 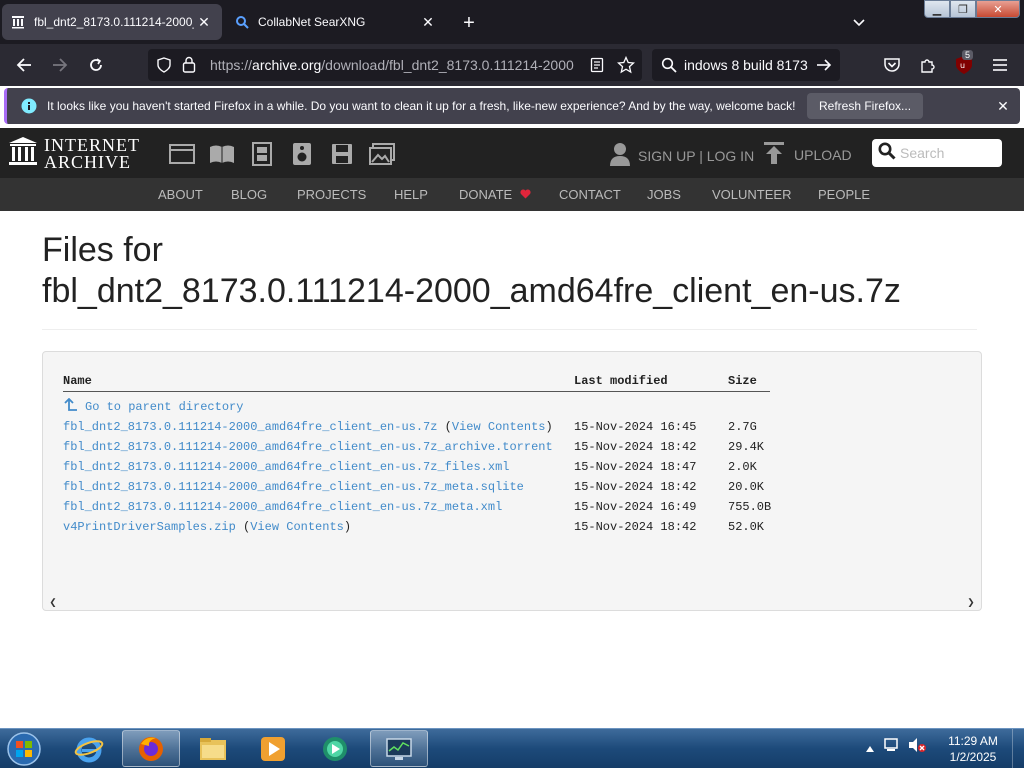 What do you see at coordinates (635, 467) in the screenshot?
I see `file-modified: 15-Nov-2024 18:47` at bounding box center [635, 467].